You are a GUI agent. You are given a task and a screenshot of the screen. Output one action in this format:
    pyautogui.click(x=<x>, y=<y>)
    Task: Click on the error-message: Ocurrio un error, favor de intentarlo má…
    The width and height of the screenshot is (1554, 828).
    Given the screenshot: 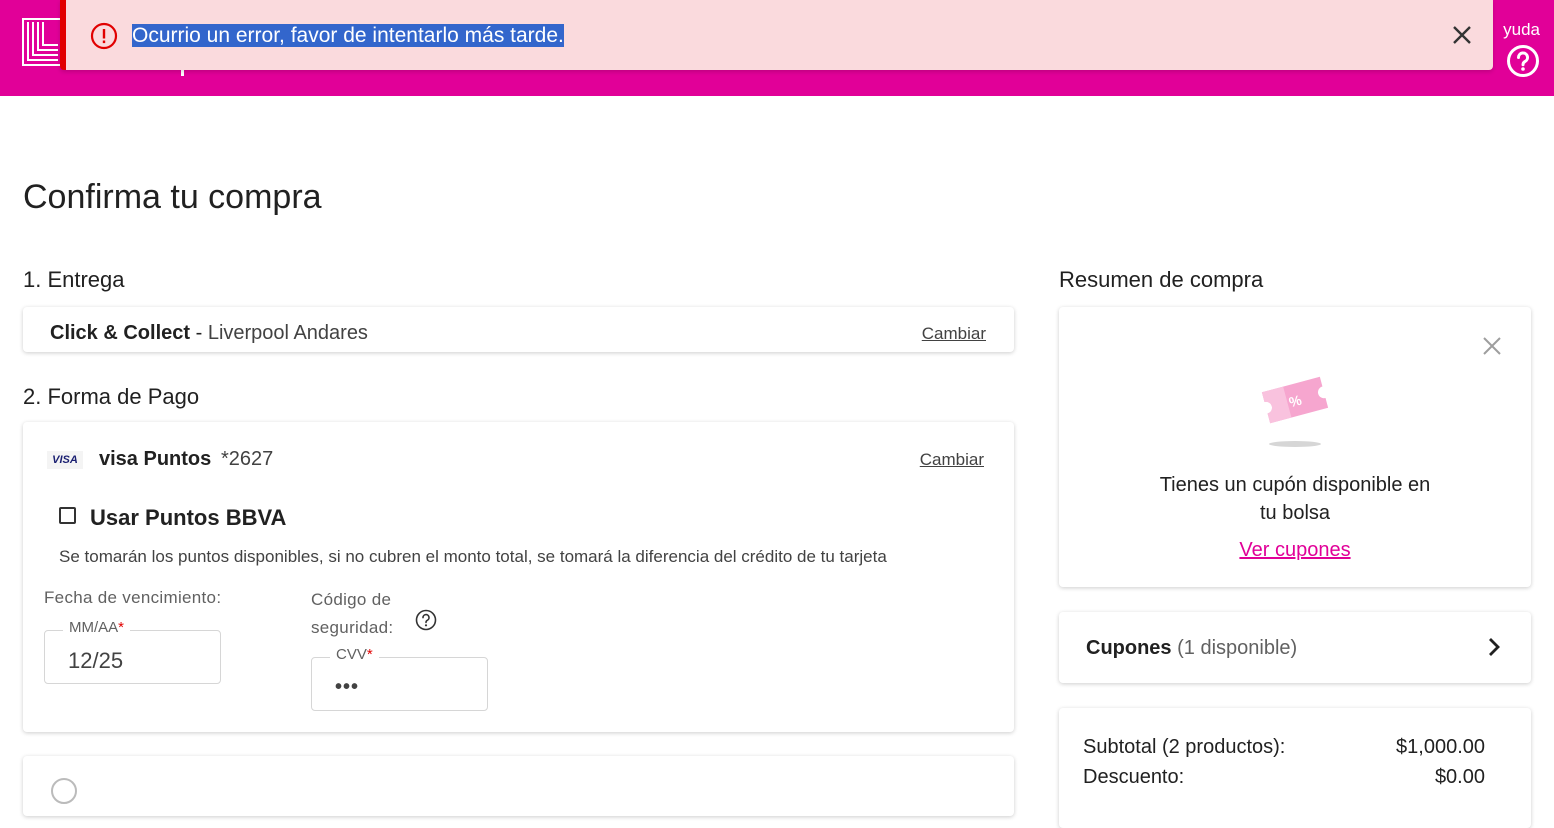 What is the action you would take?
    pyautogui.click(x=348, y=35)
    